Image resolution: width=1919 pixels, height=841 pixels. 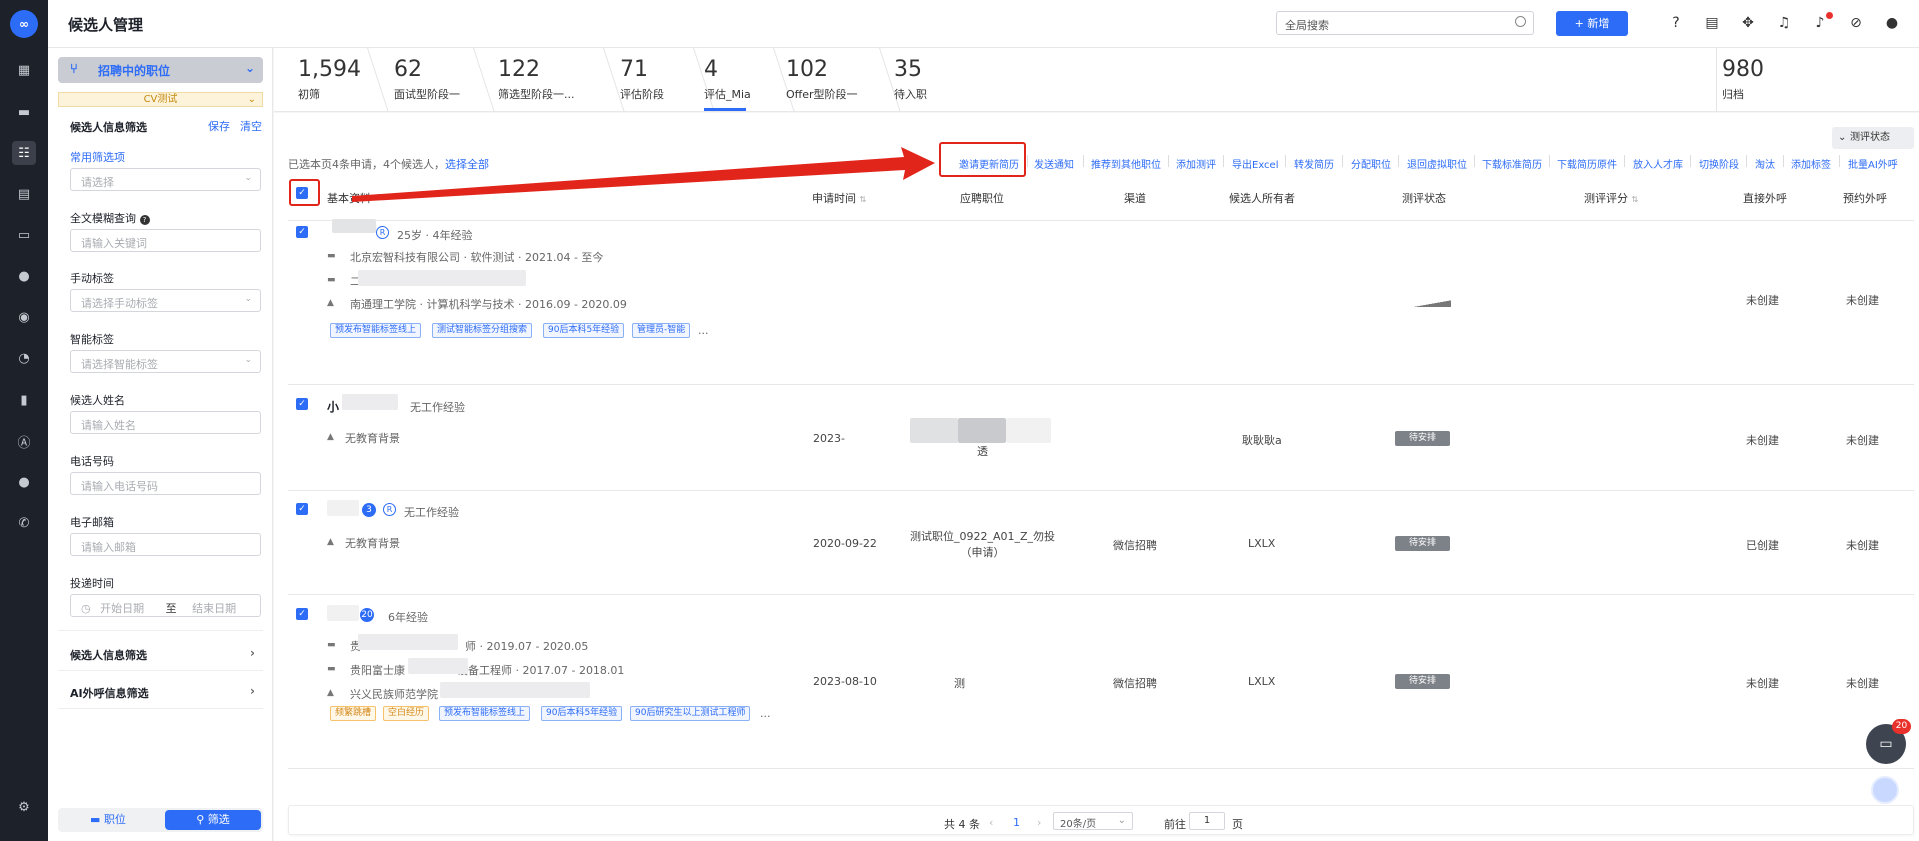 What do you see at coordinates (97, 157) in the screenshot?
I see `common-filters-label: 常用筛选项` at bounding box center [97, 157].